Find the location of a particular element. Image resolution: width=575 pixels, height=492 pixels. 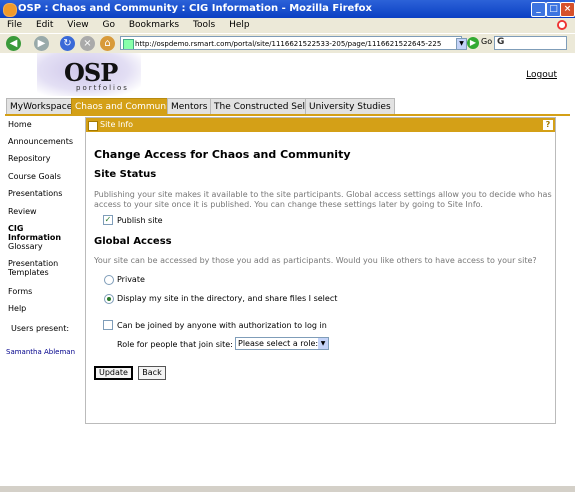

joinable-checkbox is located at coordinates (108, 325).